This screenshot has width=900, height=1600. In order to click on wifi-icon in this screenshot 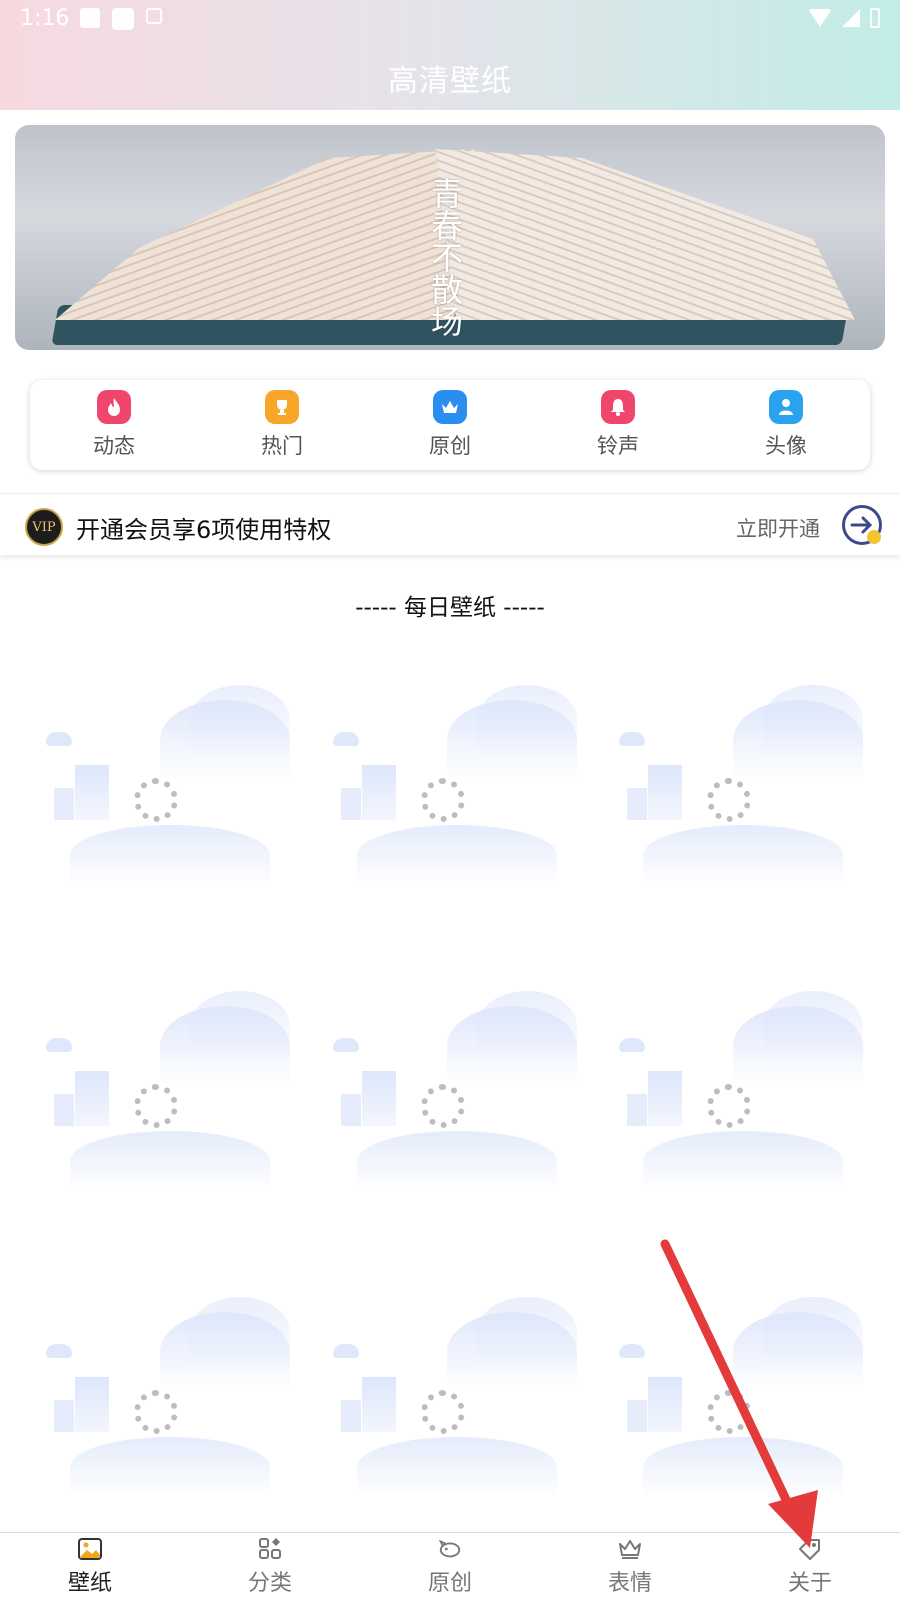, I will do `click(820, 18)`.